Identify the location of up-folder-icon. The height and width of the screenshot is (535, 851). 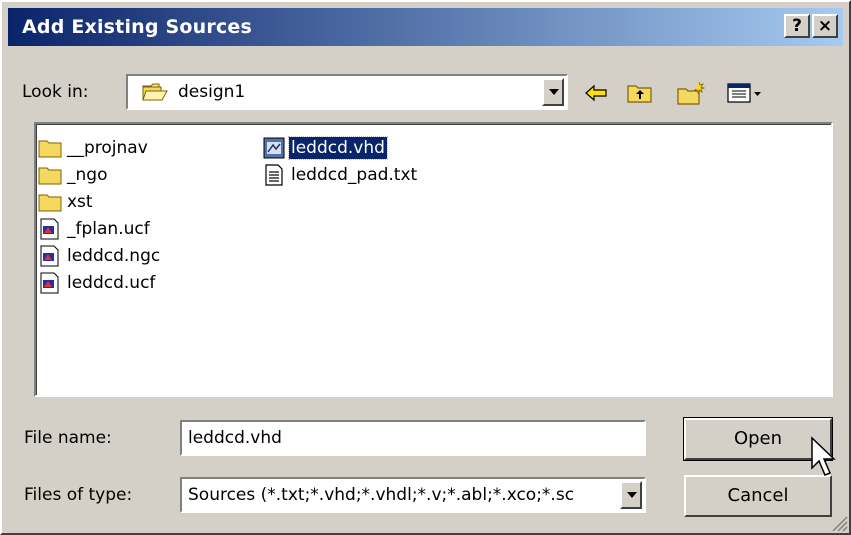
(640, 93).